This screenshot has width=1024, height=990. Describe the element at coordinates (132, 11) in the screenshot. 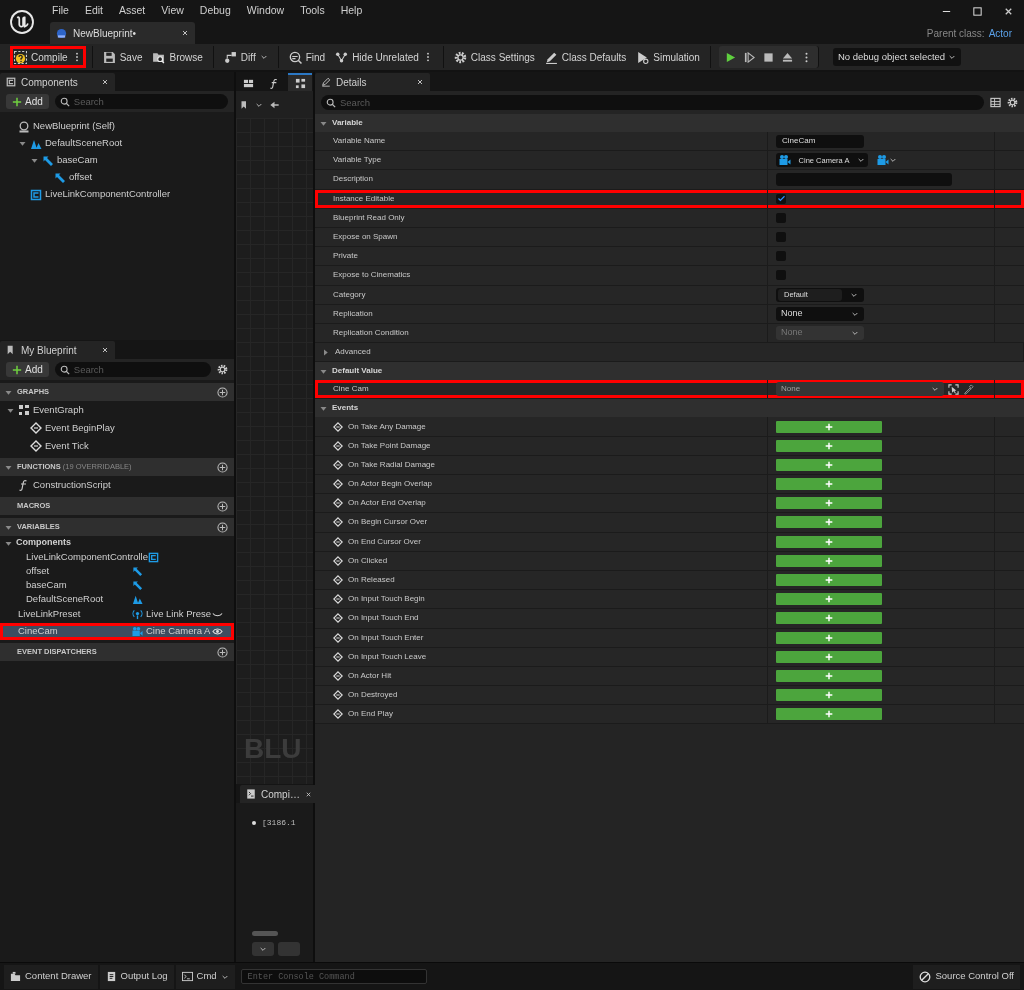

I see `menu-item: Asset` at that location.